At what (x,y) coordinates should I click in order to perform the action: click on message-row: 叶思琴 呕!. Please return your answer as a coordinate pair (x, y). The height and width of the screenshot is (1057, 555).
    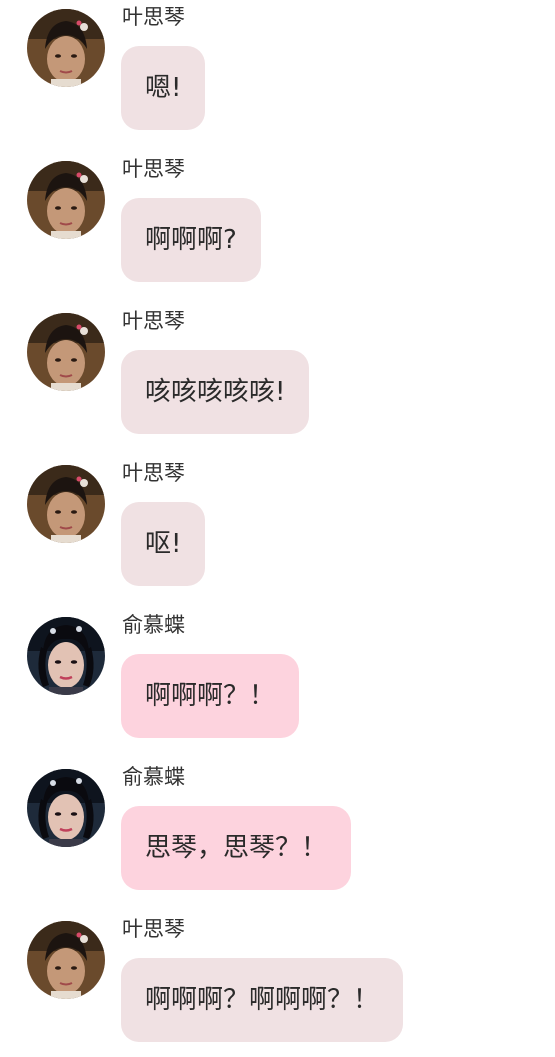
    Looking at the image, I should click on (277, 526).